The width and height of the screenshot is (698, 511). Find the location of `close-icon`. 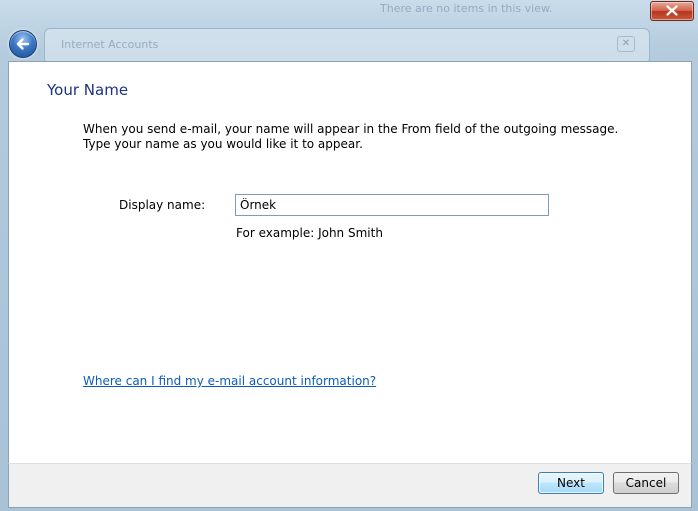

close-icon is located at coordinates (672, 10).